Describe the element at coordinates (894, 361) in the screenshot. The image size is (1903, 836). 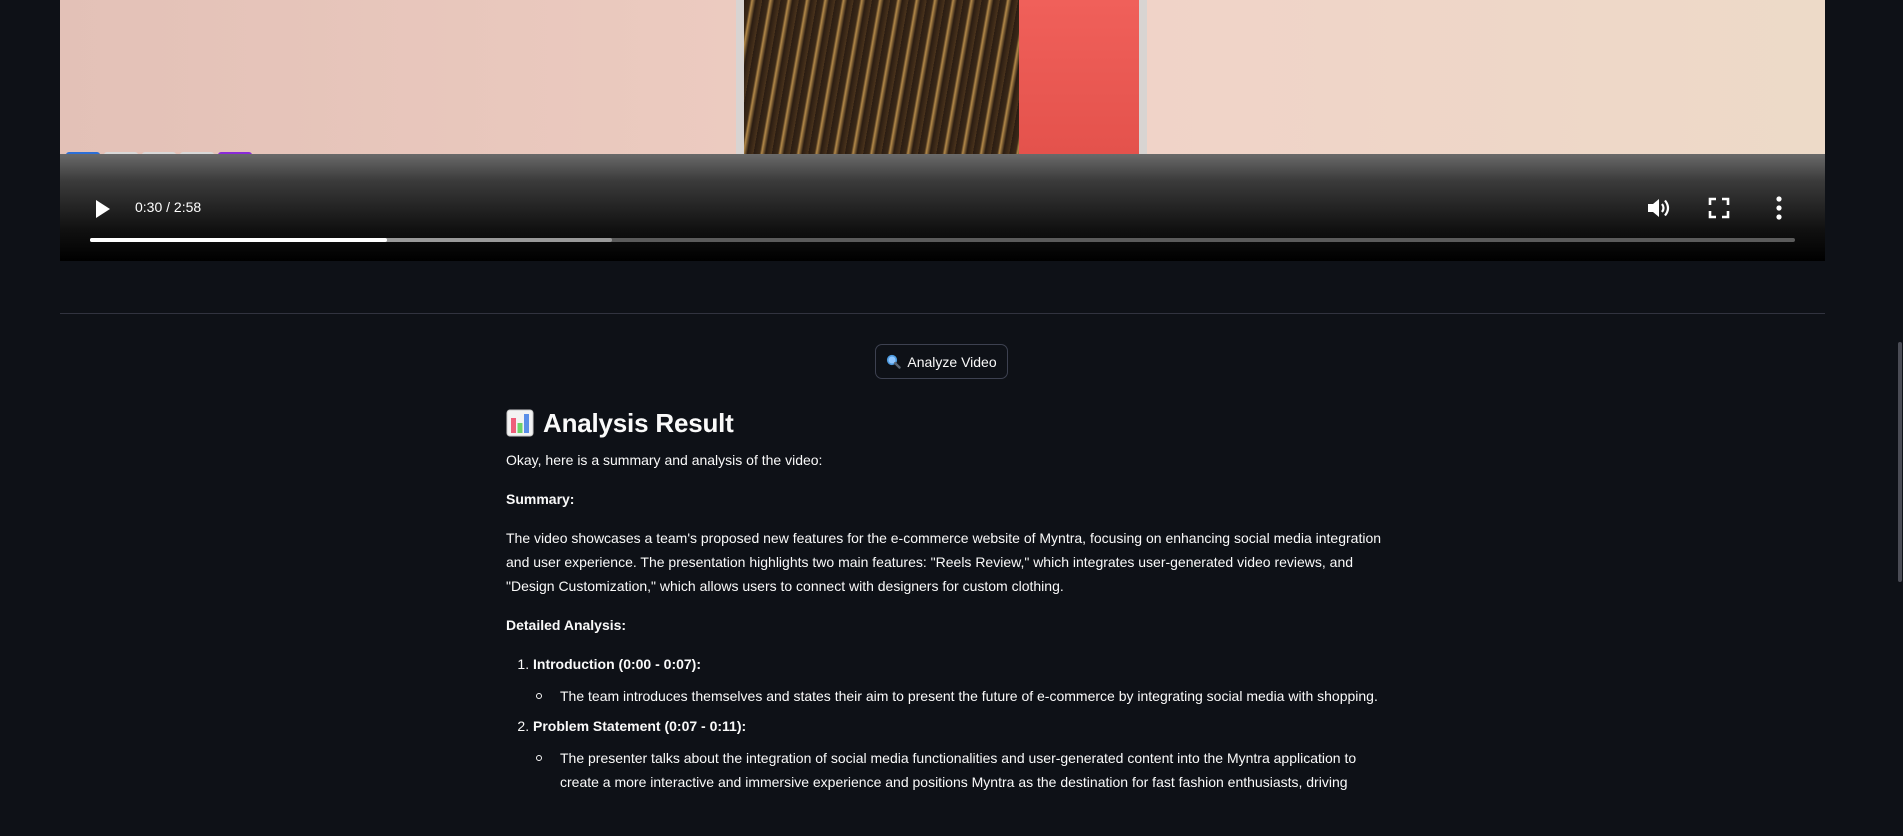
I see `magnifier-icon` at that location.